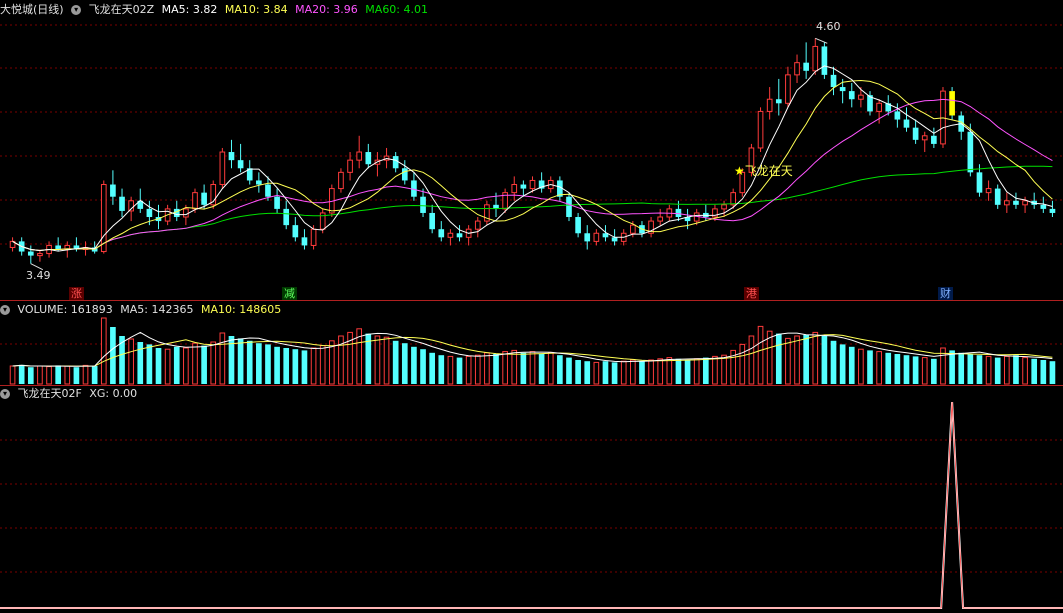  What do you see at coordinates (768, 171) in the screenshot?
I see `signal-text: 飞龙在天` at bounding box center [768, 171].